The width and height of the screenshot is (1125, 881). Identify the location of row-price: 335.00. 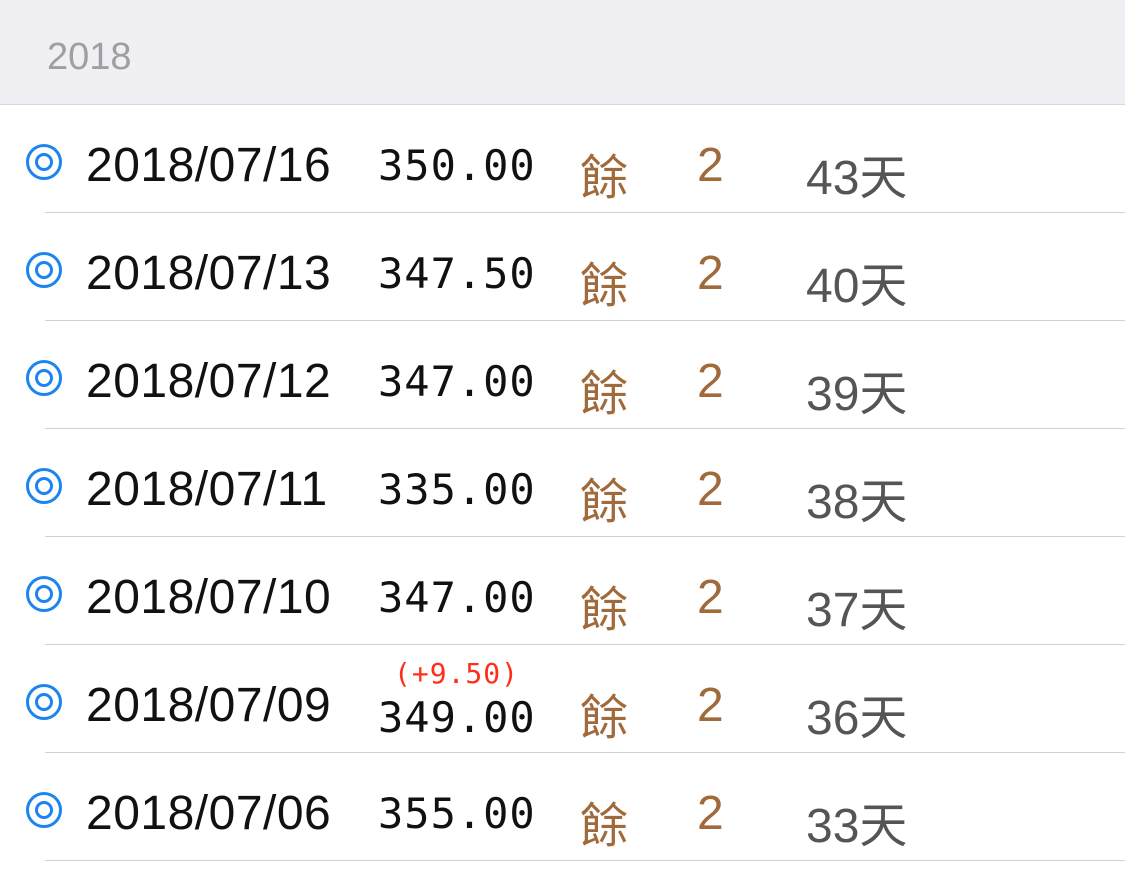
(457, 489).